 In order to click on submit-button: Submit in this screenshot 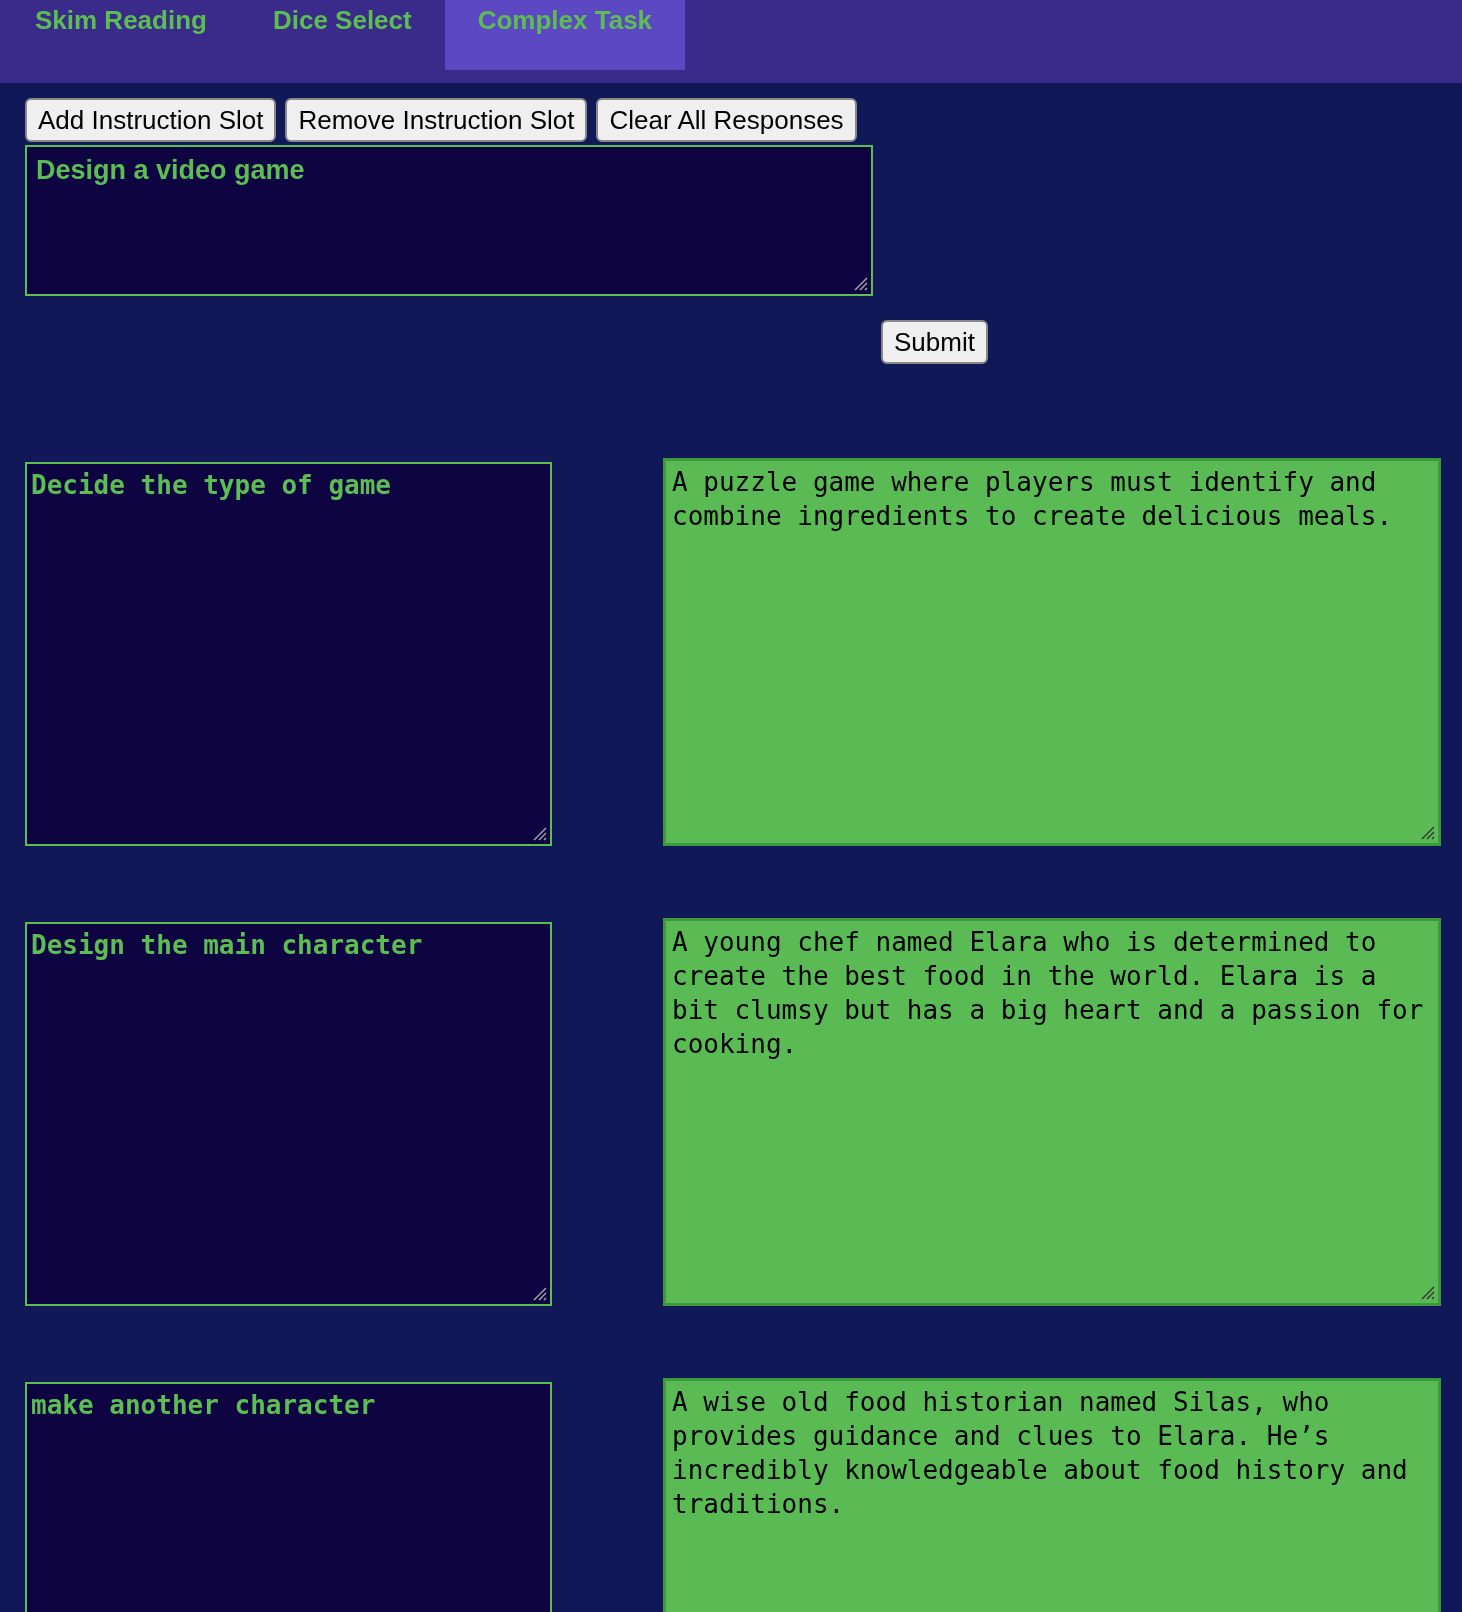, I will do `click(934, 342)`.